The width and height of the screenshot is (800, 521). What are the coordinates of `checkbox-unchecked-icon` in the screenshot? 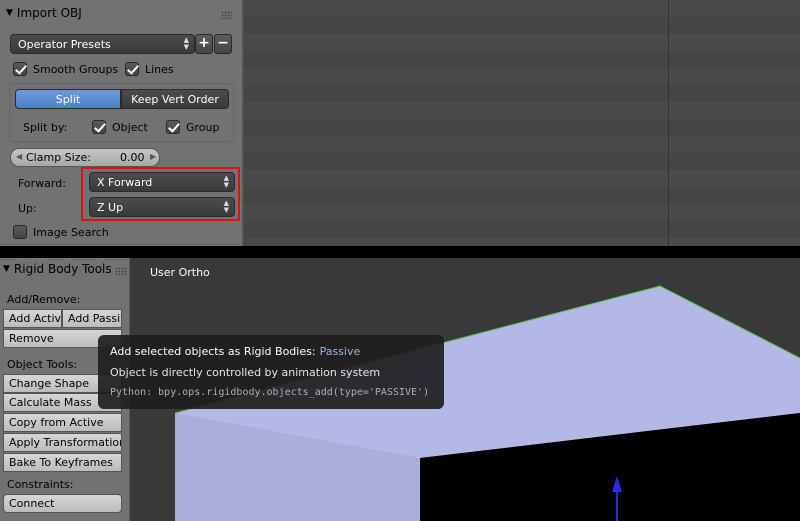 It's located at (20, 232).